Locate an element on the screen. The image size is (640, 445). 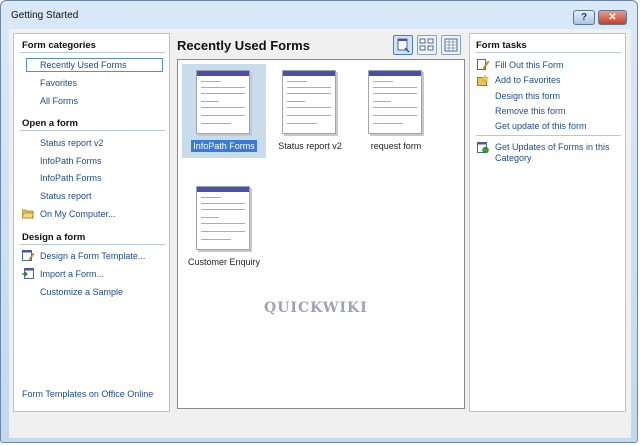
form-tile-customer-enquiry: Customer Enquiry is located at coordinates (224, 227).